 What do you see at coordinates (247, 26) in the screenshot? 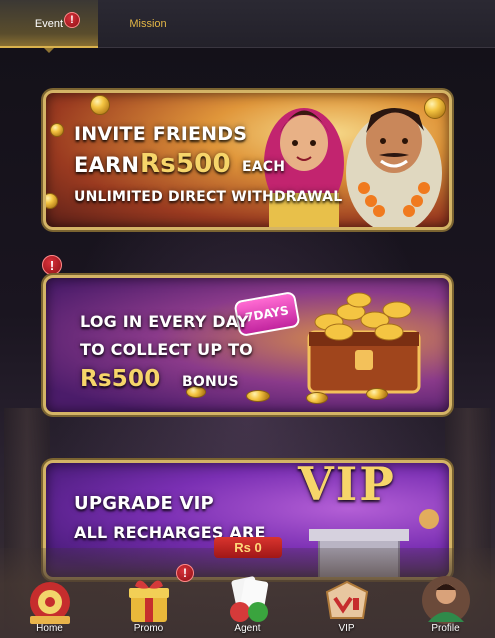
I see `top-tab-bar: Event ! Mission` at bounding box center [247, 26].